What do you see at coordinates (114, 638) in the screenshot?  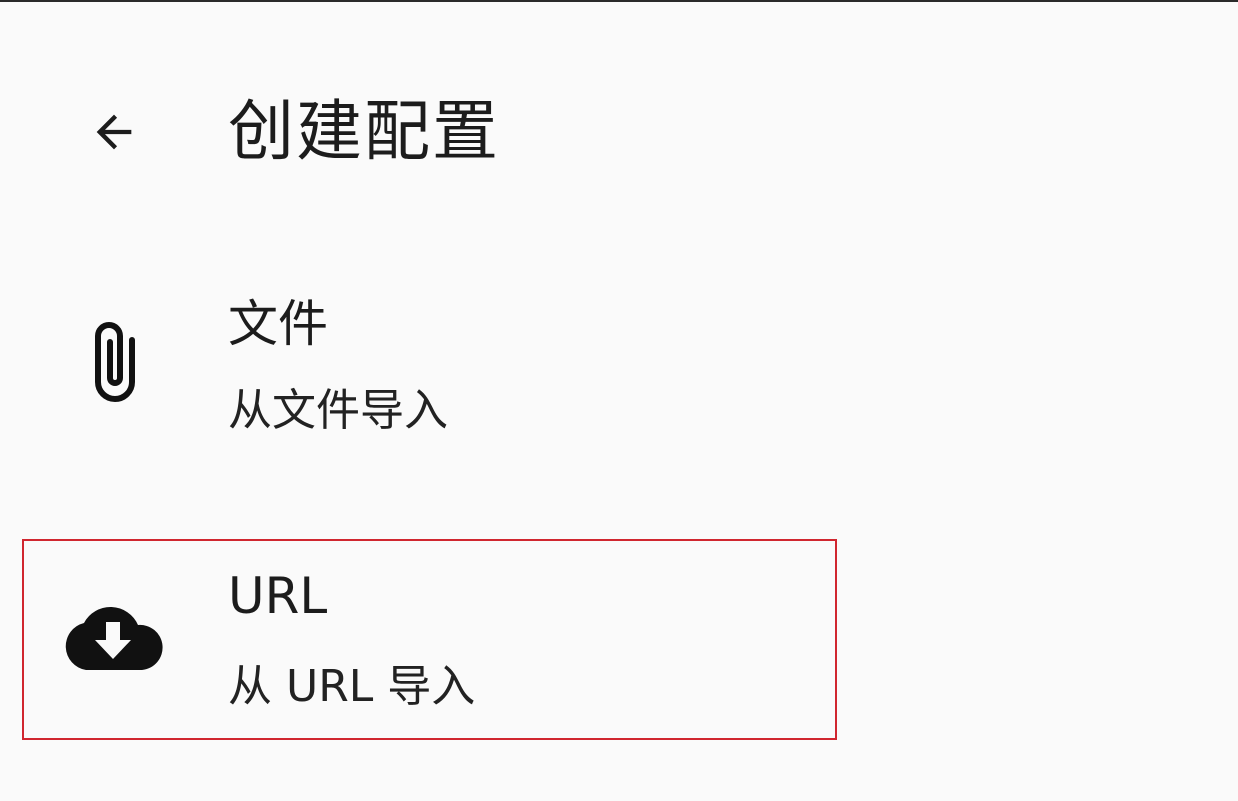 I see `cloud-download-icon` at bounding box center [114, 638].